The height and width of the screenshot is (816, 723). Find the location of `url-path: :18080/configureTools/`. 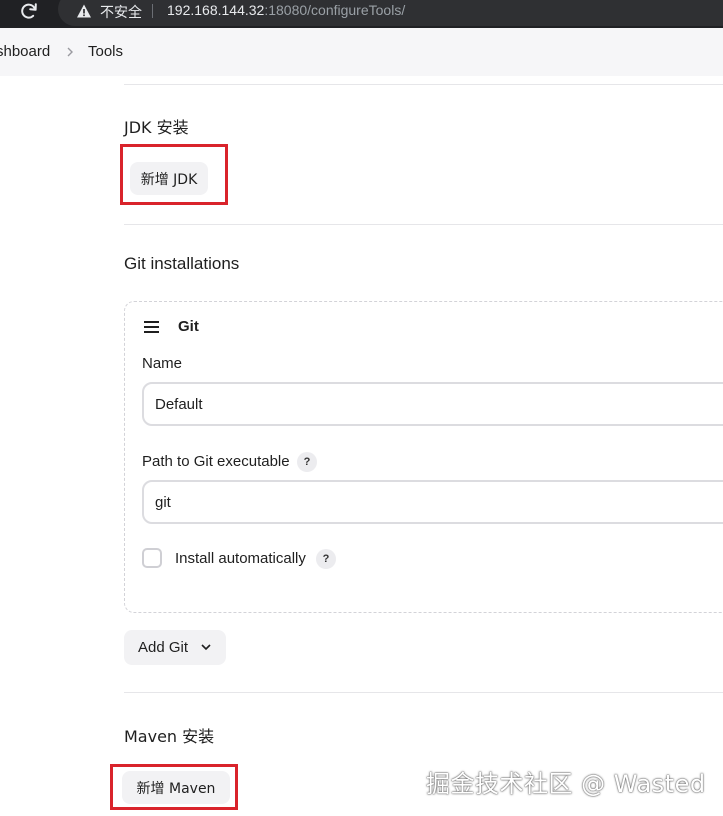

url-path: :18080/configureTools/ is located at coordinates (335, 10).